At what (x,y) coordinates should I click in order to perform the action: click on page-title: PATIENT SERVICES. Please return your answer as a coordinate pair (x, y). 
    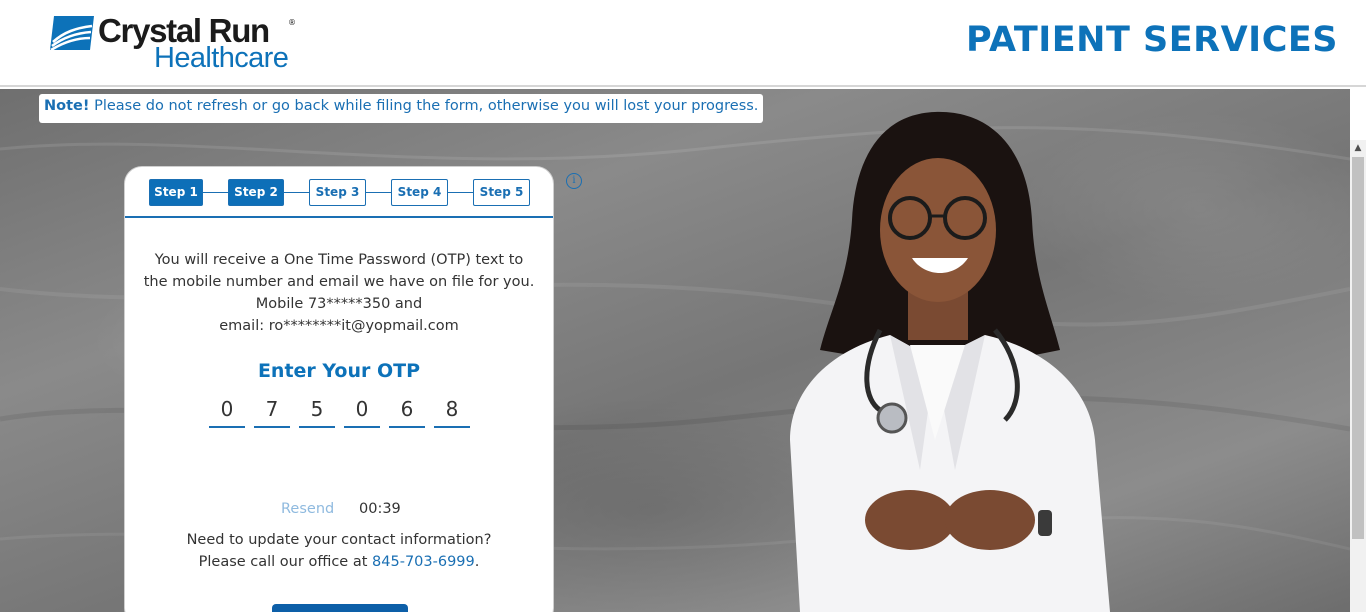
    Looking at the image, I should click on (1152, 40).